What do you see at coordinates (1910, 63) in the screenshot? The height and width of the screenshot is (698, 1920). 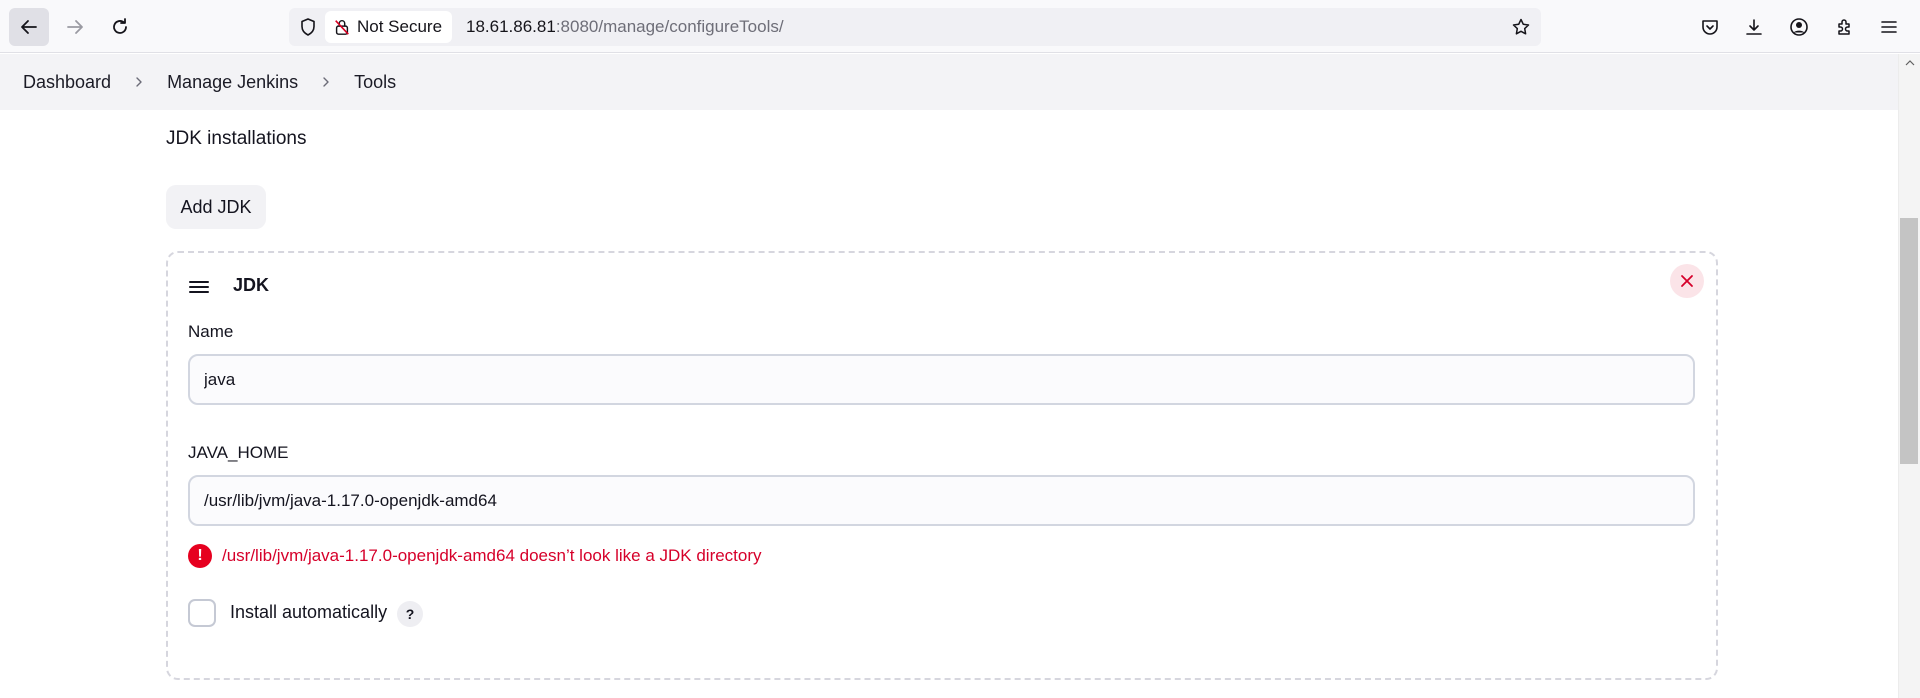 I see `scroll-up-icon` at bounding box center [1910, 63].